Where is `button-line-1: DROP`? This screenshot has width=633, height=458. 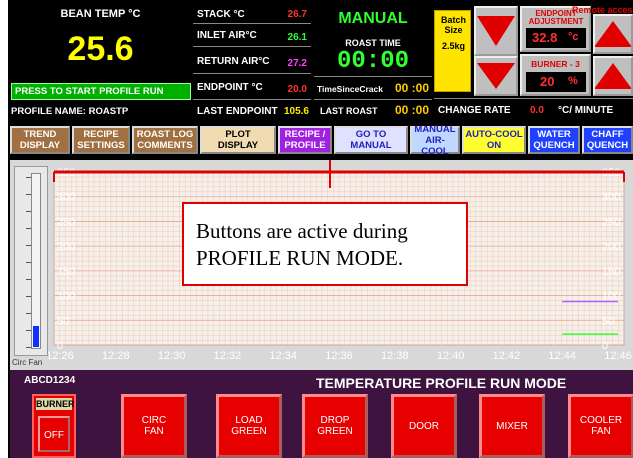 button-line-1: DROP is located at coordinates (335, 420).